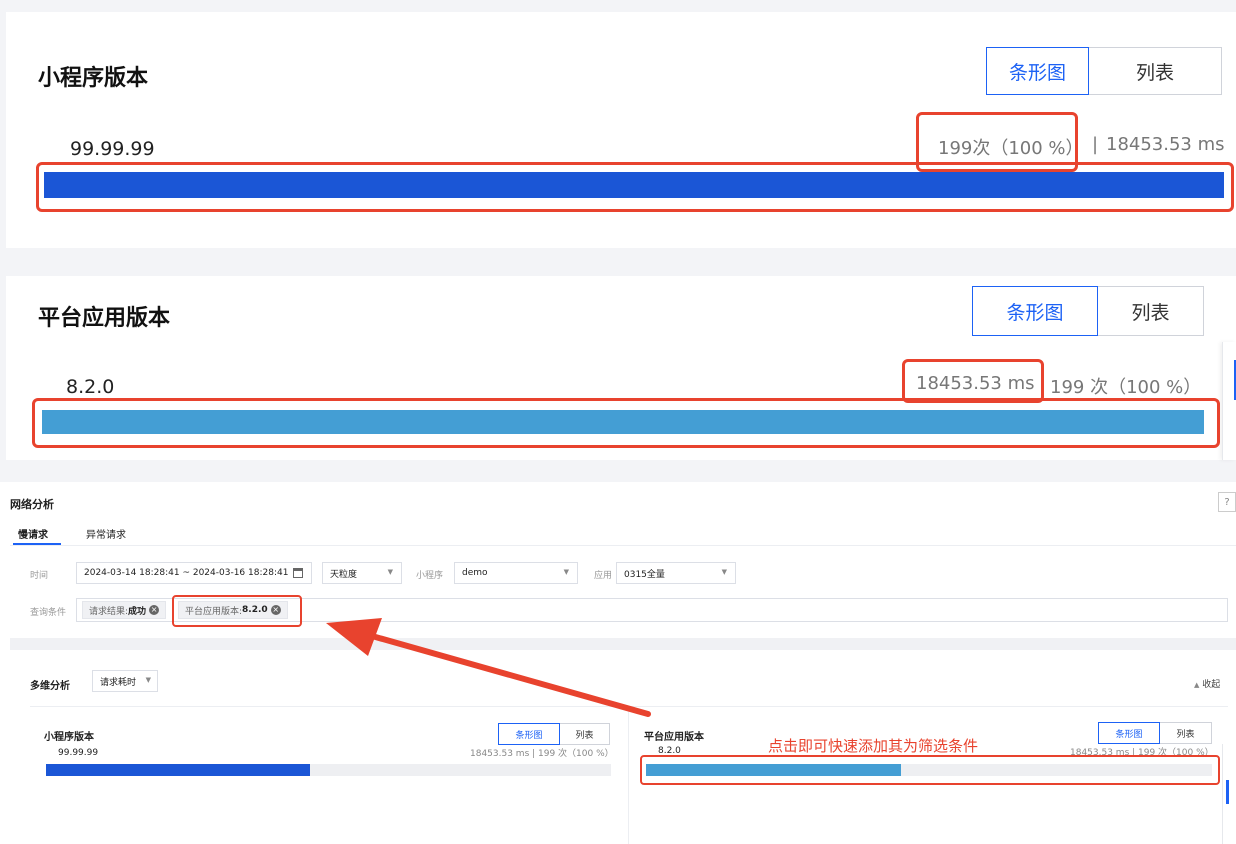 This screenshot has height=844, width=1236. I want to click on row-count: 199 次（100 %）, so click(1126, 387).